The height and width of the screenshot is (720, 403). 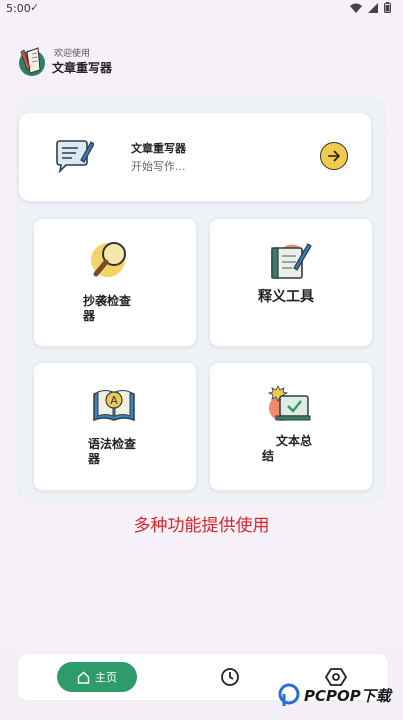 I want to click on nav-home-button: 主页, so click(x=97, y=677).